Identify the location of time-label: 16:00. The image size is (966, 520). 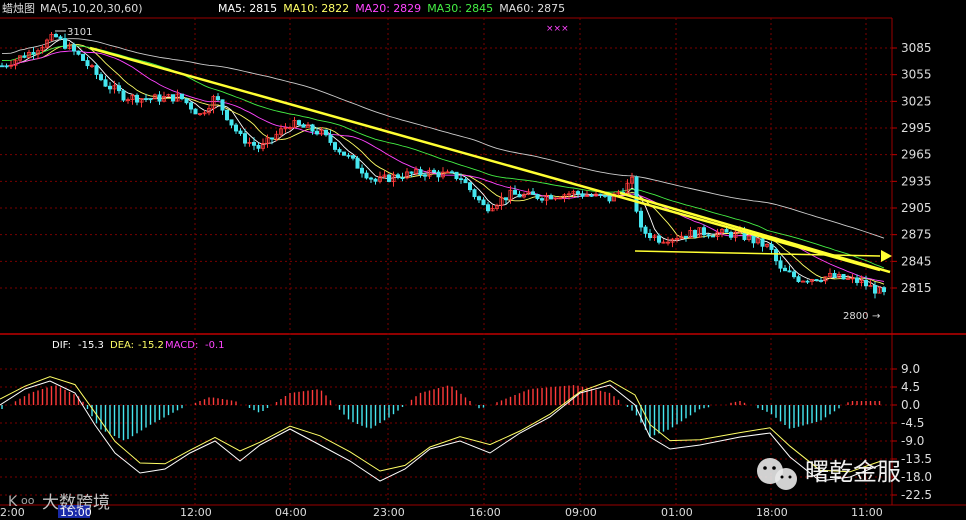
(485, 512).